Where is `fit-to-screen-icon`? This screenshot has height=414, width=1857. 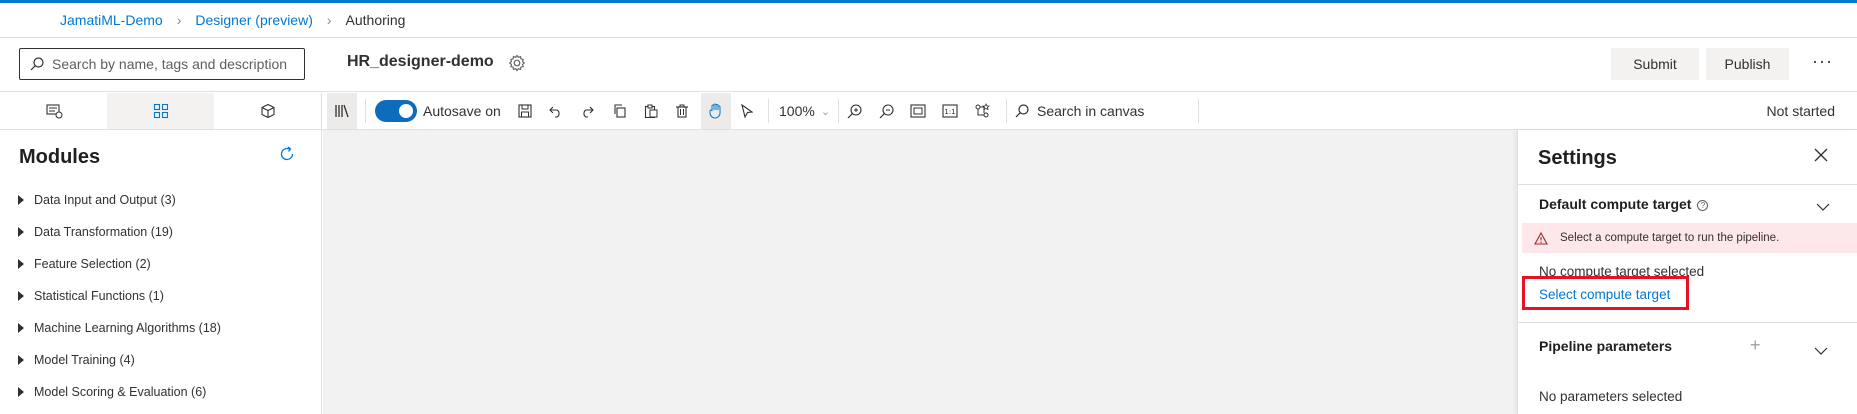 fit-to-screen-icon is located at coordinates (918, 111).